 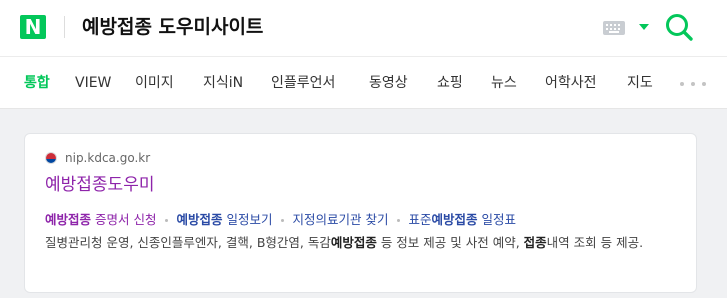 What do you see at coordinates (693, 84) in the screenshot?
I see `more-tabs-icon` at bounding box center [693, 84].